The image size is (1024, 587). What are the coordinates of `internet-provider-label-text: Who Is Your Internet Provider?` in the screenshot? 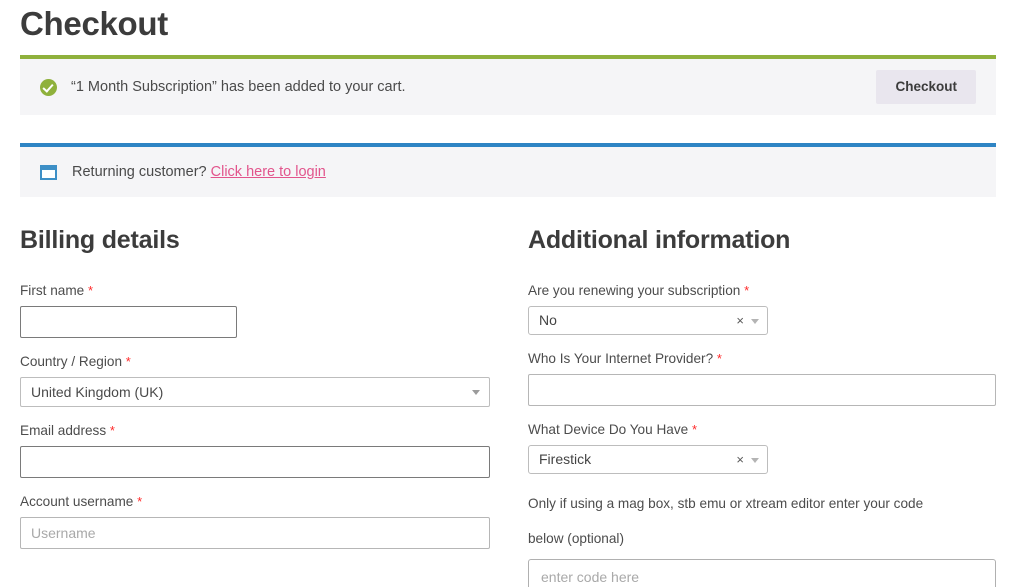 It's located at (621, 358).